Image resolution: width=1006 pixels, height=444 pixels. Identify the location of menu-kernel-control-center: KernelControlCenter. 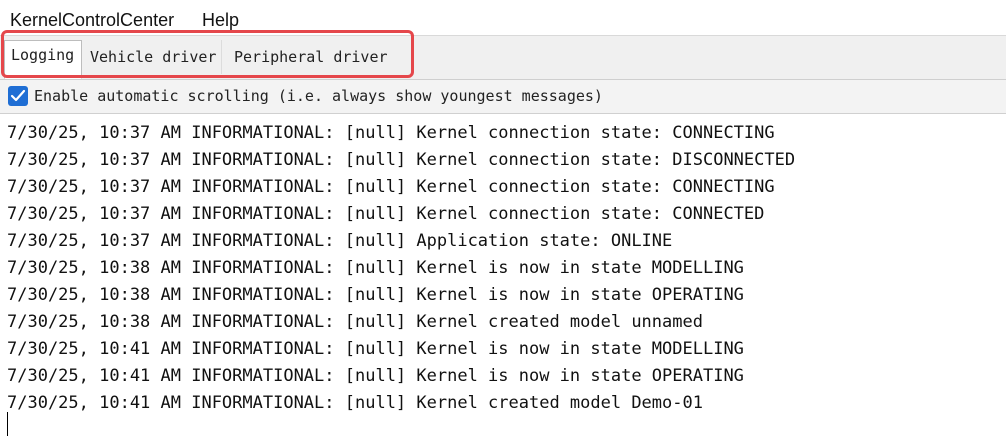
(92, 20).